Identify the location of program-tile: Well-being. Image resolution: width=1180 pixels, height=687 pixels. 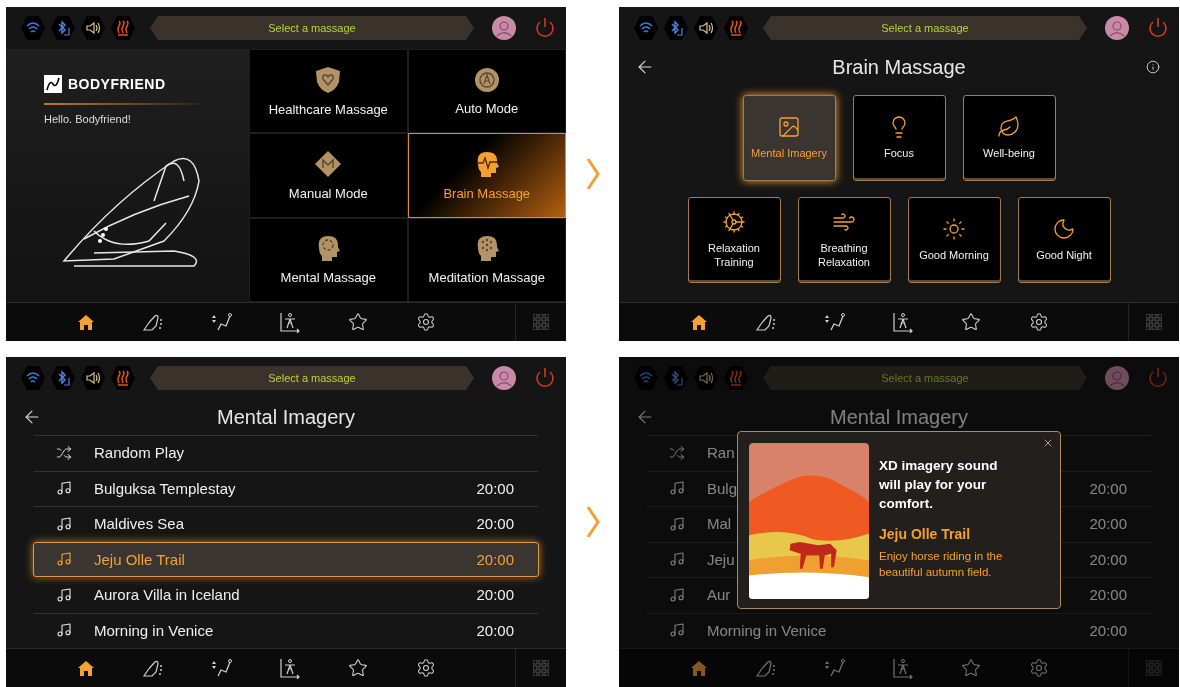
(1009, 137).